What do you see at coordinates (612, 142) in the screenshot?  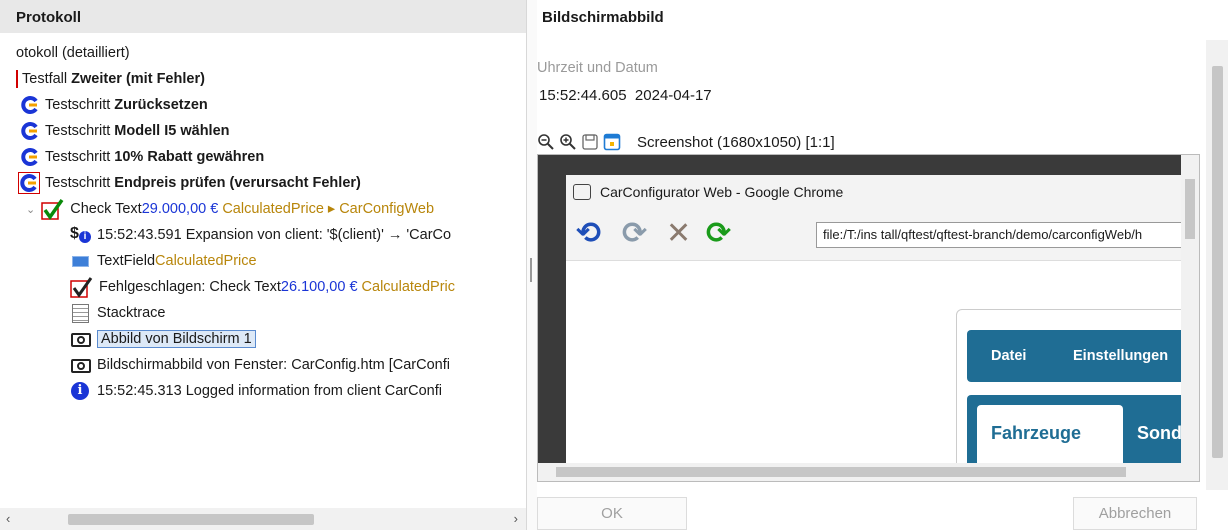 I see `window-icon` at bounding box center [612, 142].